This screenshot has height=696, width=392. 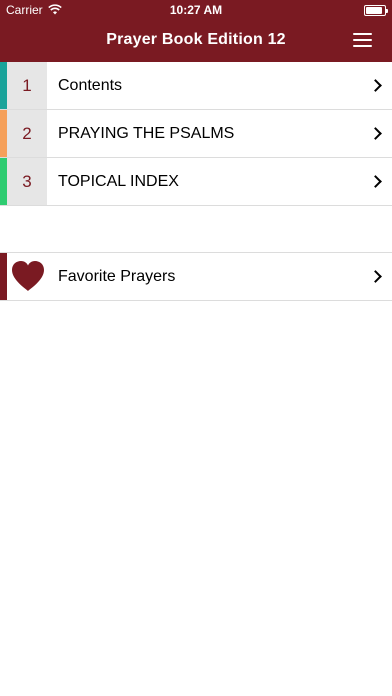 I want to click on row-label: TOPICAL INDEX, so click(x=118, y=181).